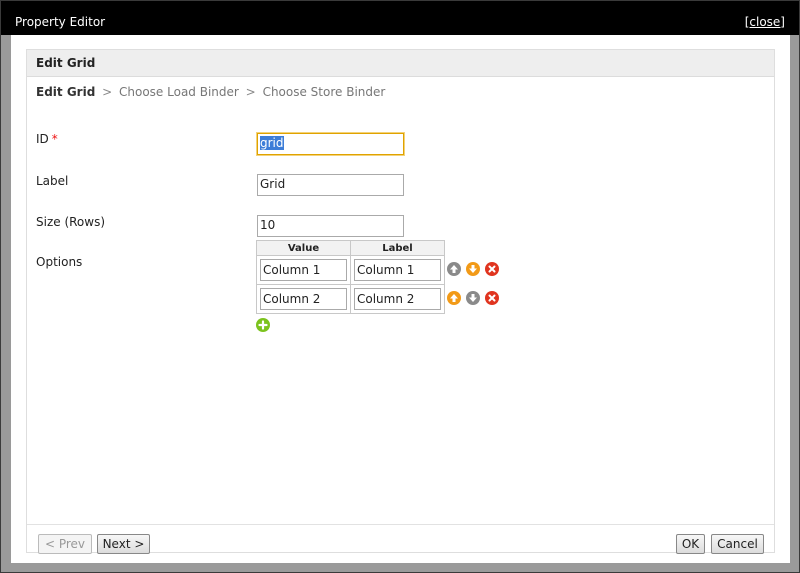  What do you see at coordinates (400, 524) in the screenshot?
I see `footer-divider` at bounding box center [400, 524].